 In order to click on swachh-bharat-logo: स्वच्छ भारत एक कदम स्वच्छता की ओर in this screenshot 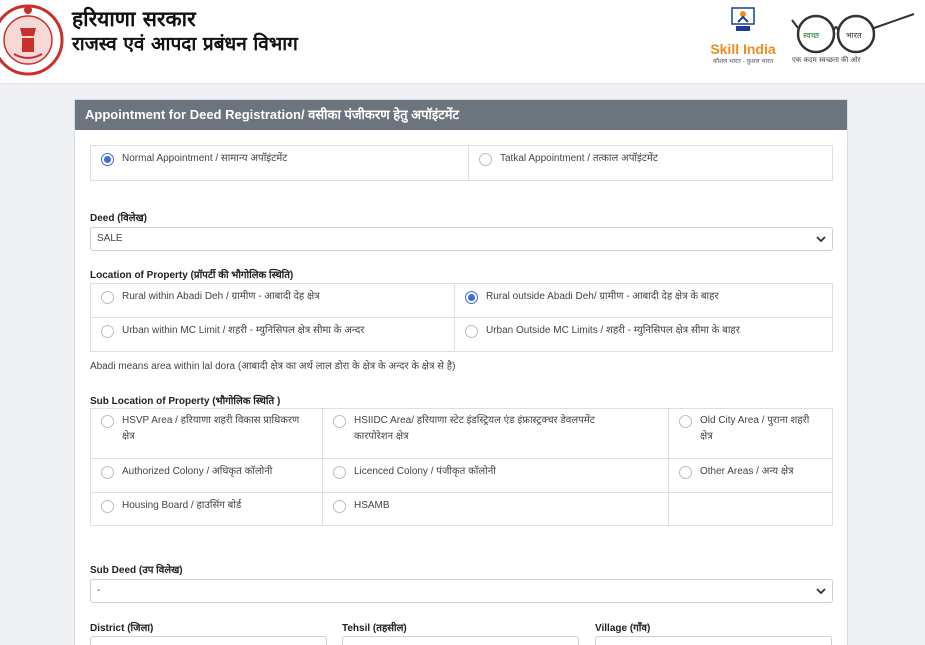, I will do `click(855, 38)`.